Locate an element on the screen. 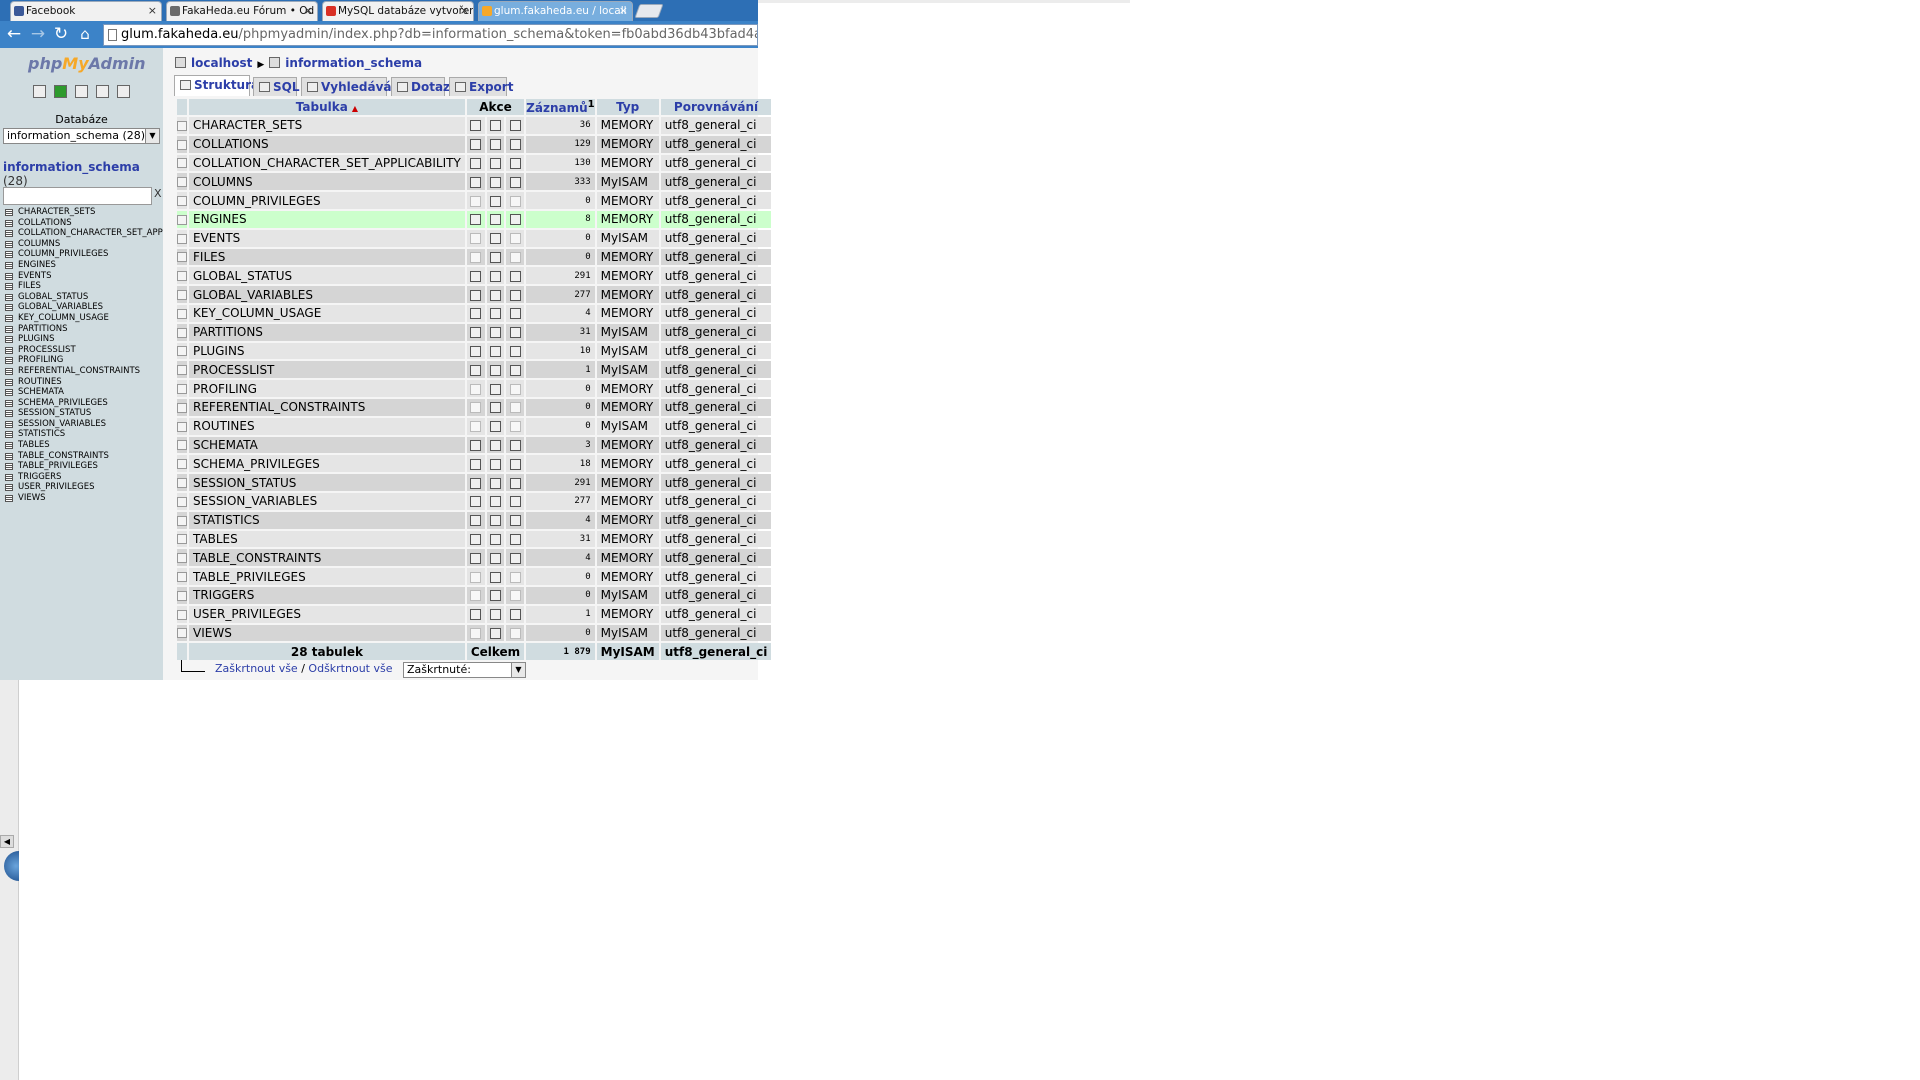  check-all-link: Zaškrtnout vše is located at coordinates (256, 668).